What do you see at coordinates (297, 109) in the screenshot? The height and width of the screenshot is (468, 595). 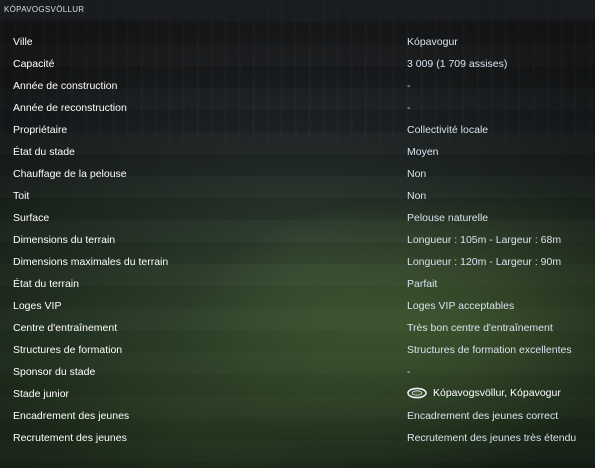 I see `info-row-reconstruction-year: Année de reconstruction -` at bounding box center [297, 109].